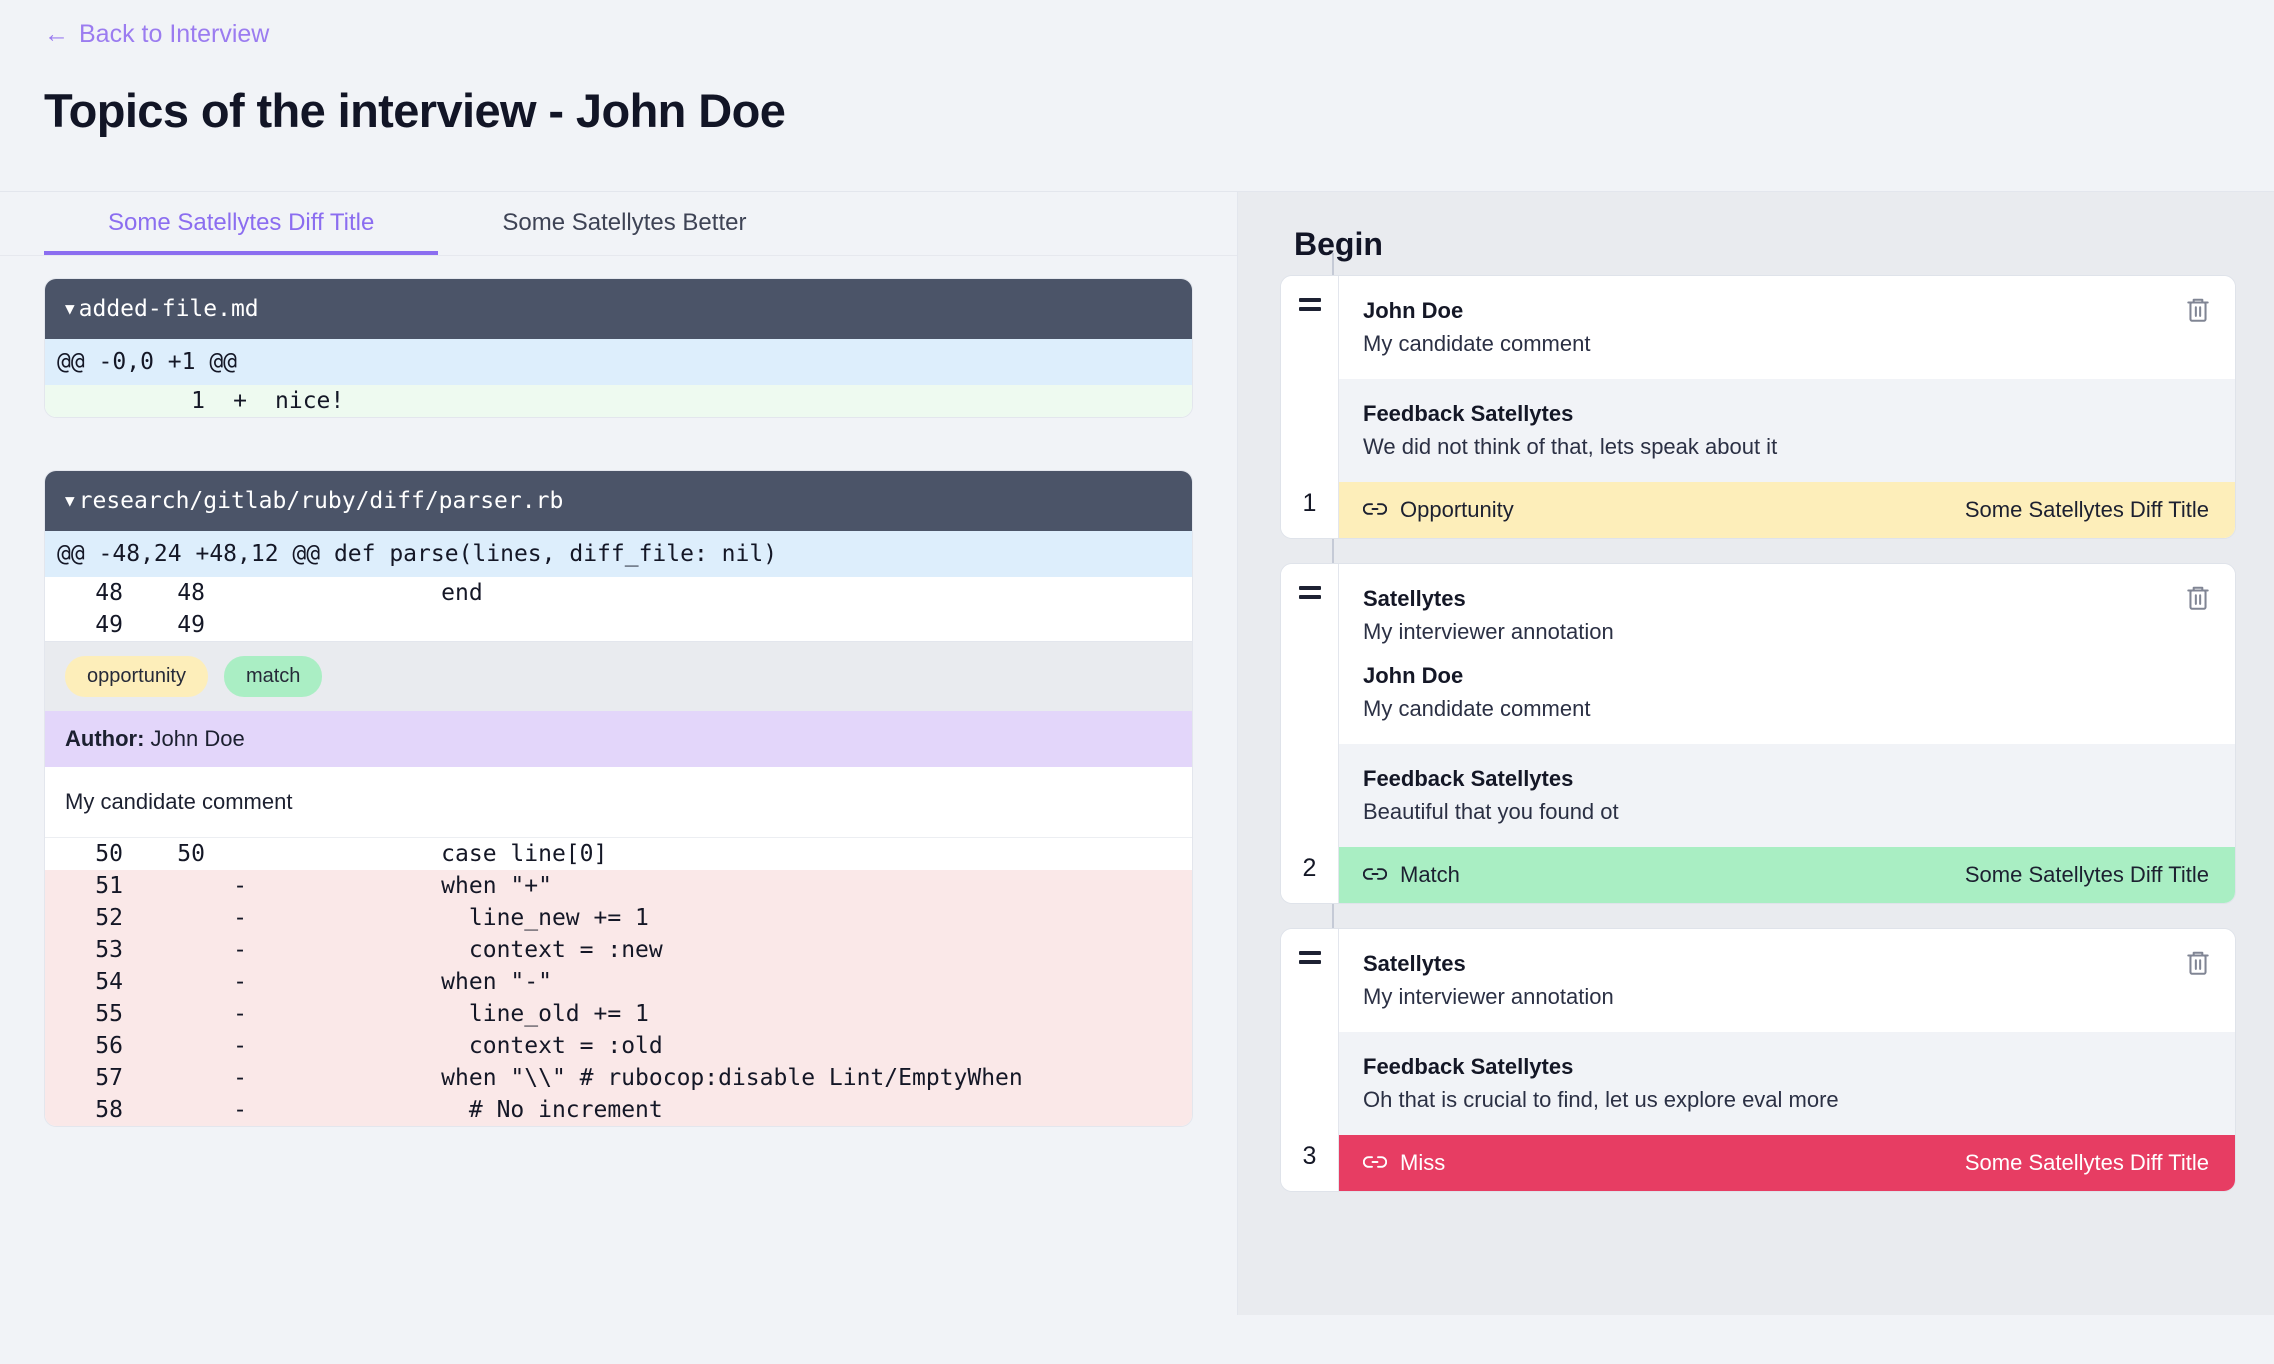 This screenshot has width=2274, height=1364. What do you see at coordinates (1457, 509) in the screenshot?
I see `footer-label: Opportunity` at bounding box center [1457, 509].